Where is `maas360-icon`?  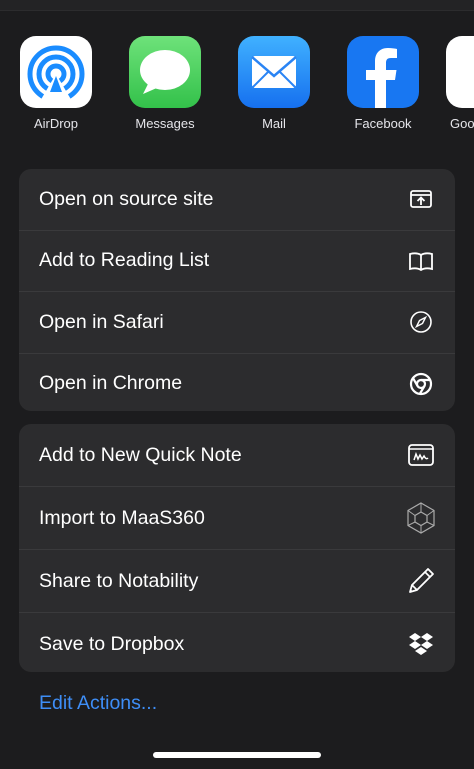 maas360-icon is located at coordinates (421, 518).